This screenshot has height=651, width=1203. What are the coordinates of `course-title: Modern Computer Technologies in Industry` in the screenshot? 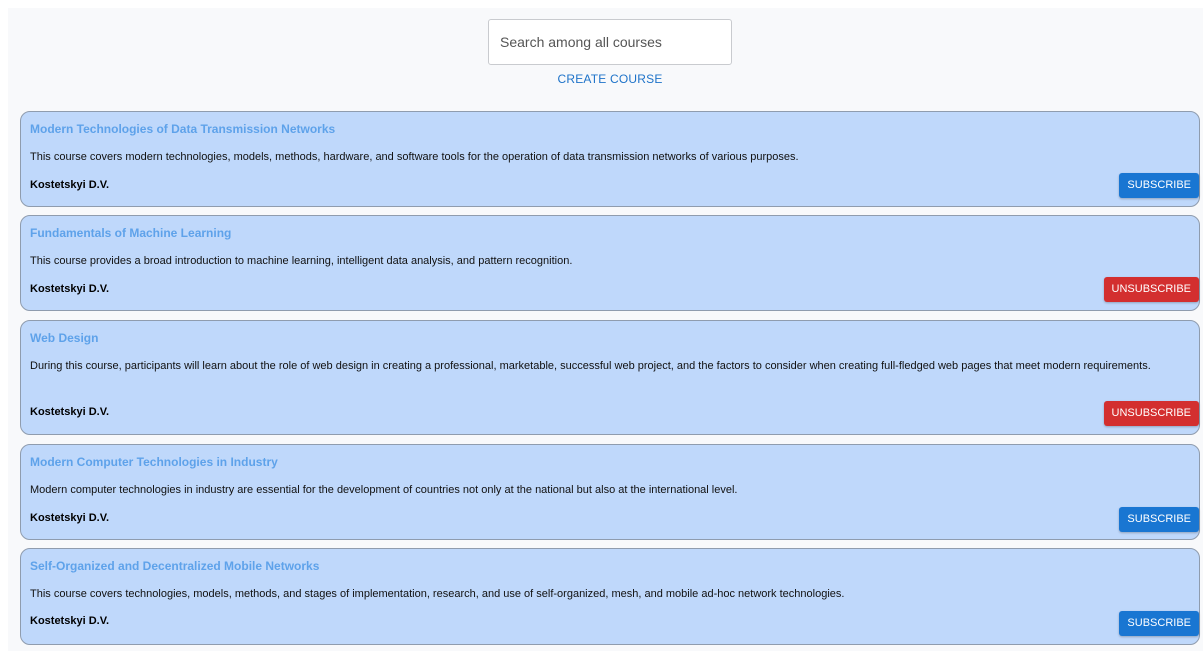 It's located at (154, 462).